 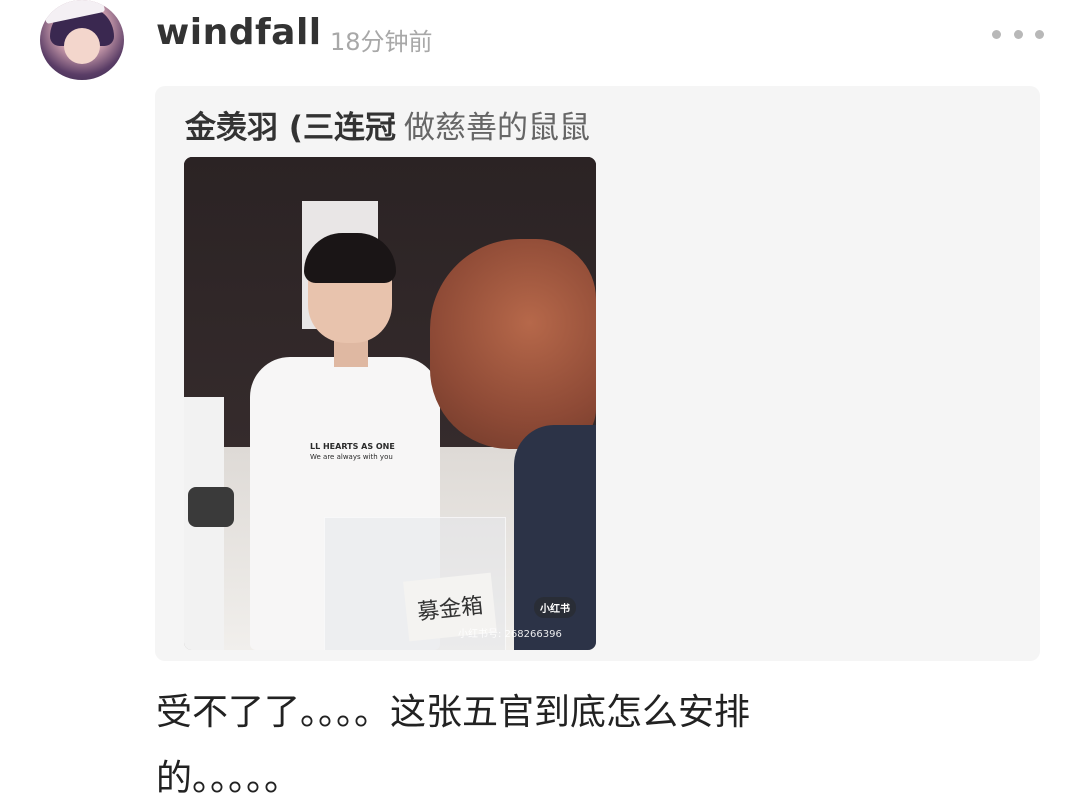 What do you see at coordinates (352, 452) in the screenshot?
I see `photo-shirt-text: LL HEARTS AS ONE We are always with you` at bounding box center [352, 452].